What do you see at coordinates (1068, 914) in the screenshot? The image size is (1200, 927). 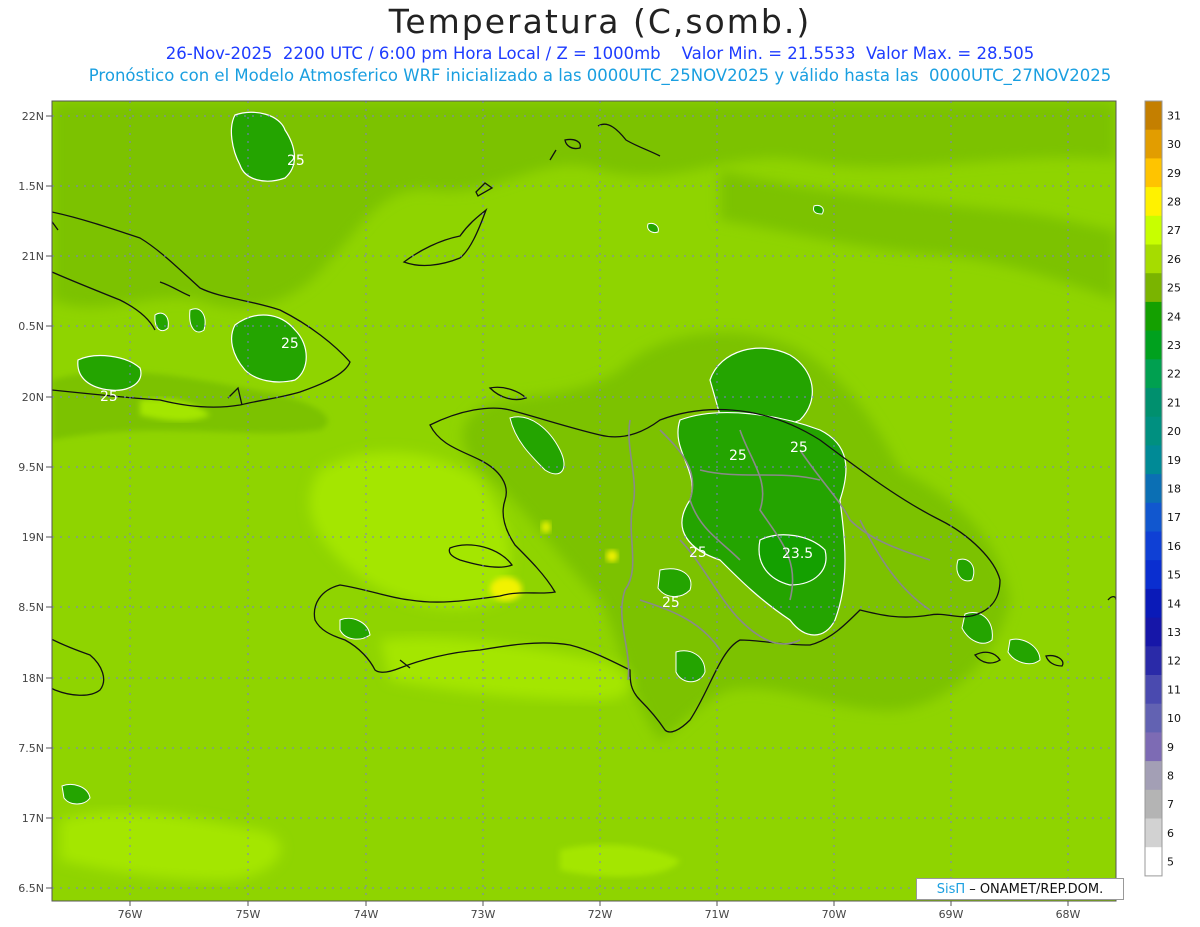 I see `lon-tick-label: 68W` at bounding box center [1068, 914].